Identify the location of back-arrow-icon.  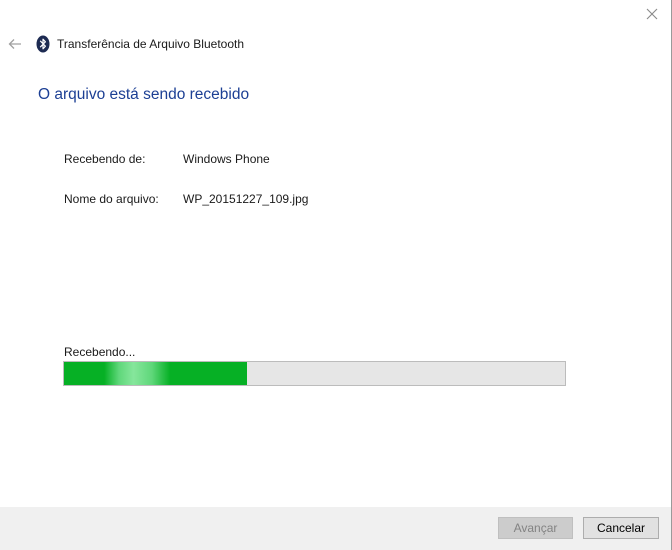
(14, 44).